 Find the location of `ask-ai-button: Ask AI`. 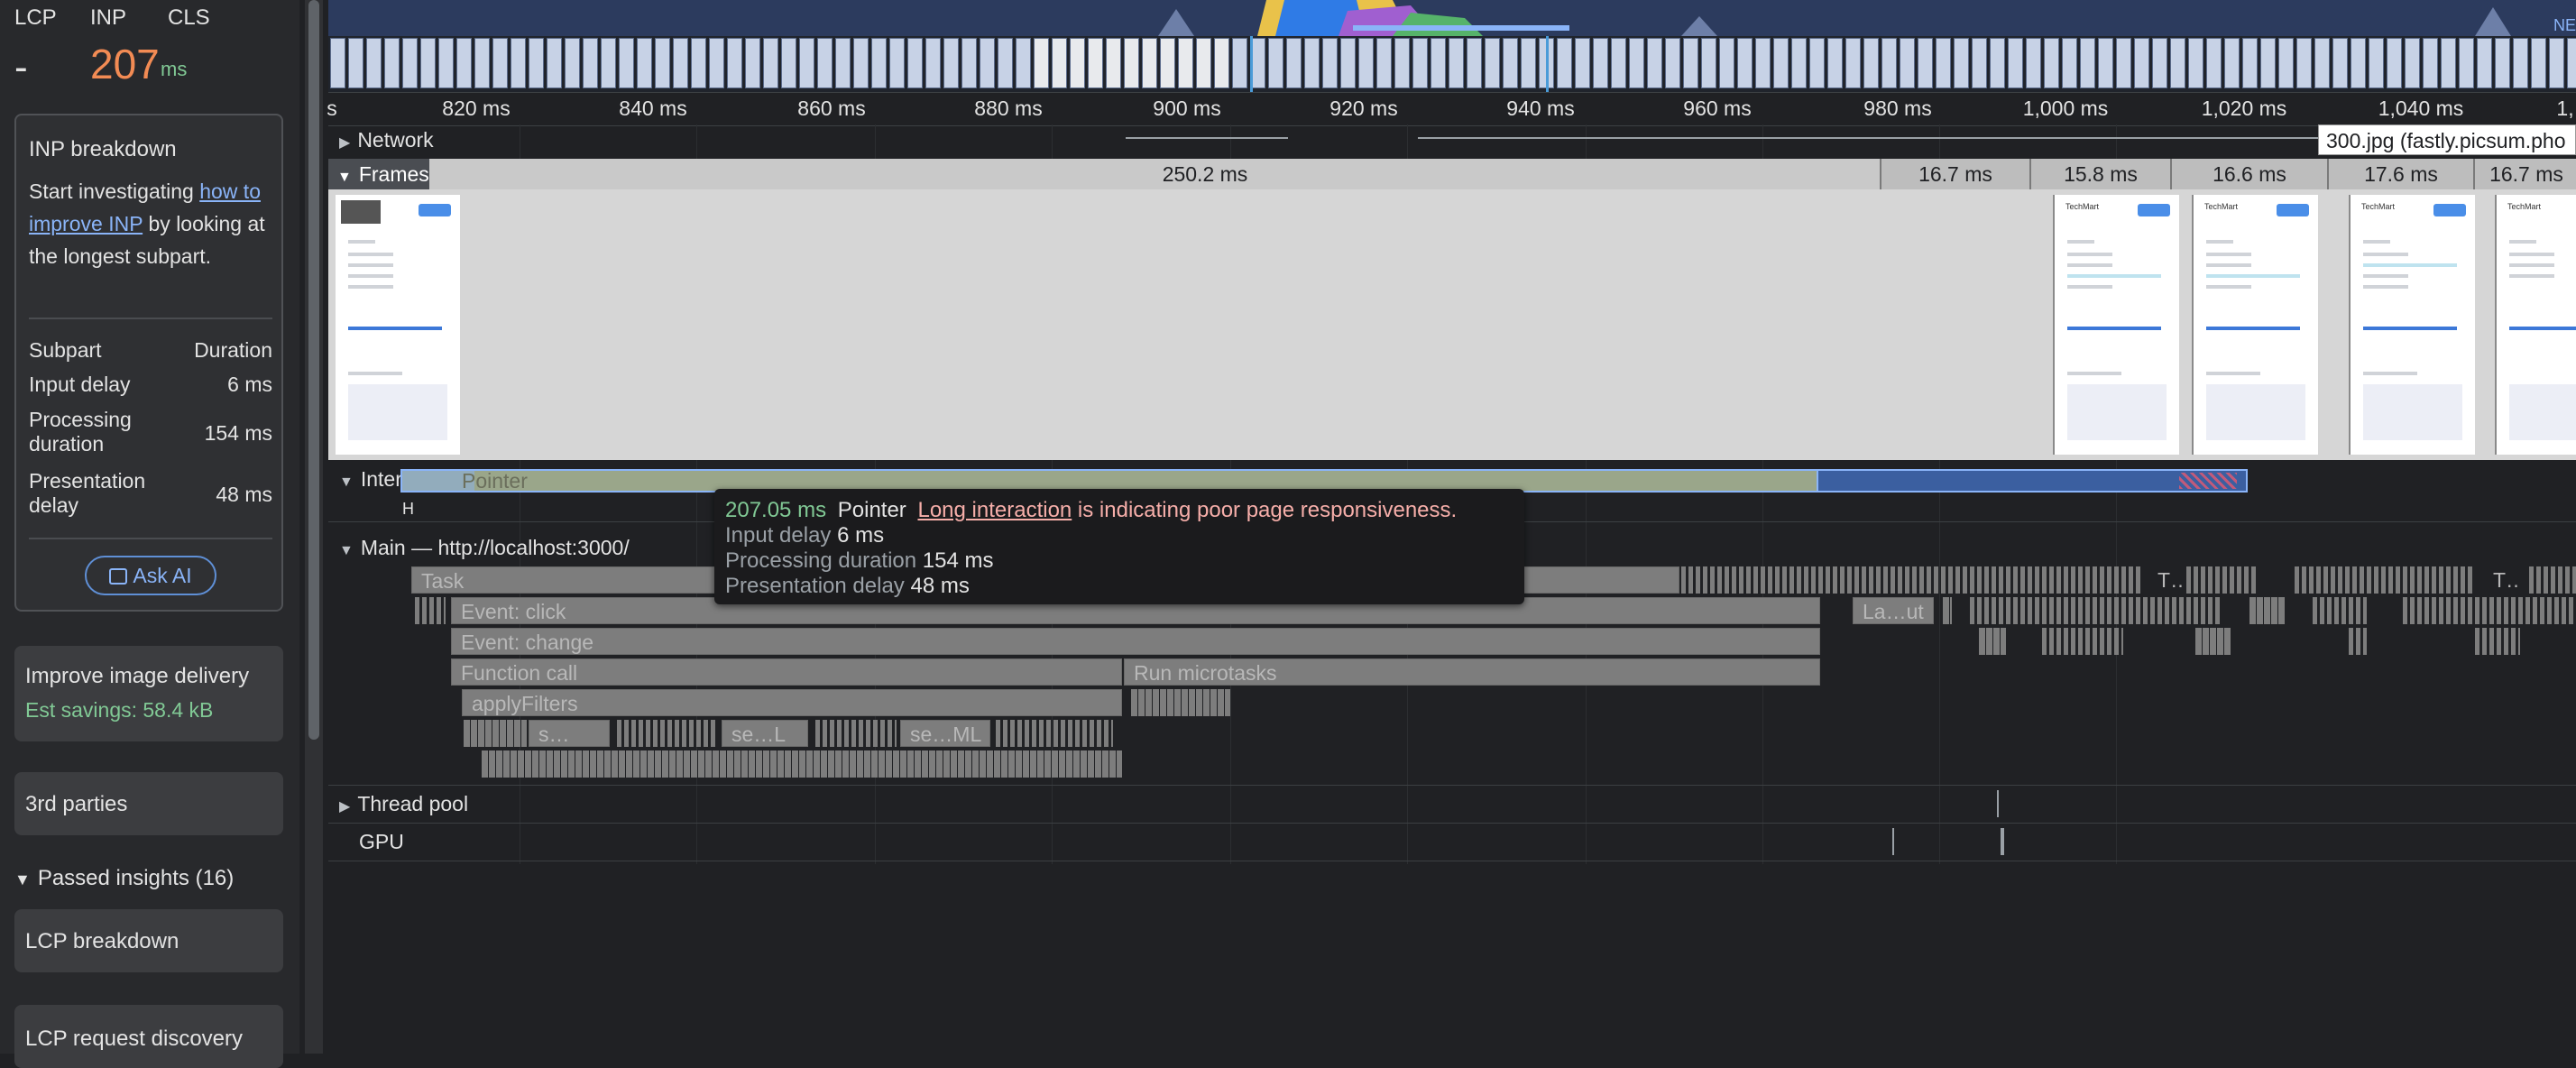

ask-ai-button: Ask AI is located at coordinates (150, 575).